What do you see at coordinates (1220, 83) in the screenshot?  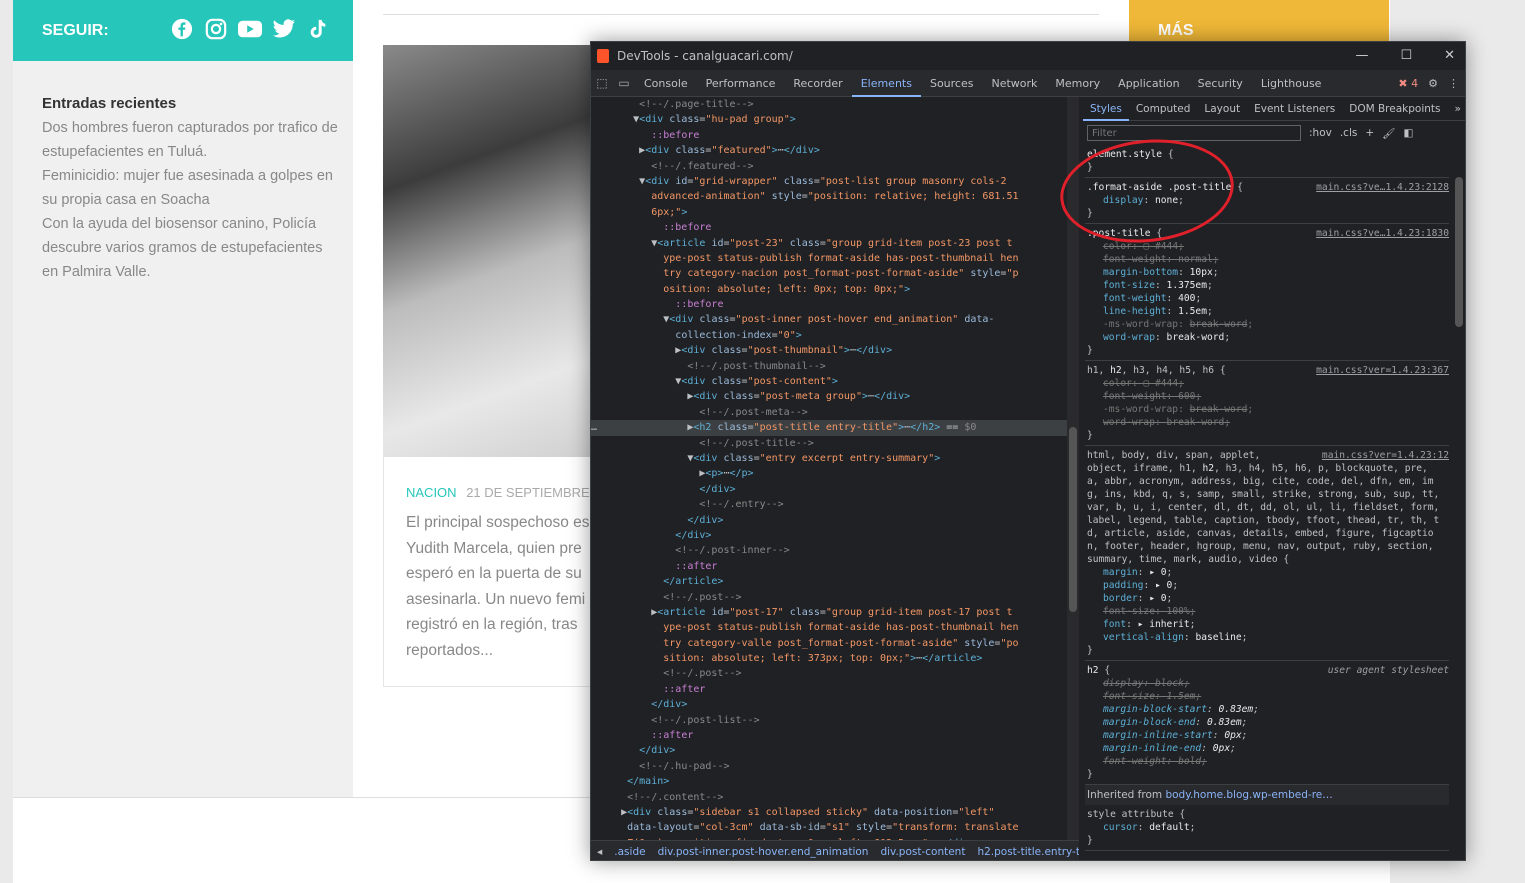 I see `tab-security: Security` at bounding box center [1220, 83].